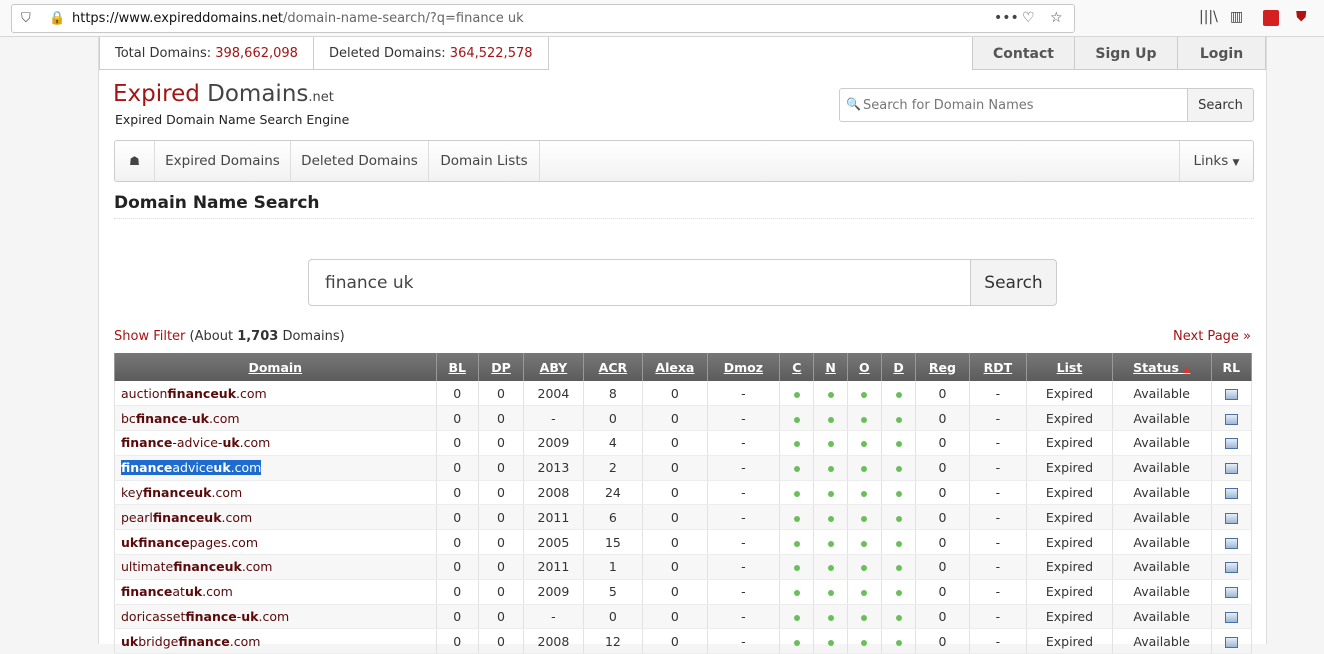 The image size is (1324, 654). I want to click on library-icon: |||\, so click(1208, 17).